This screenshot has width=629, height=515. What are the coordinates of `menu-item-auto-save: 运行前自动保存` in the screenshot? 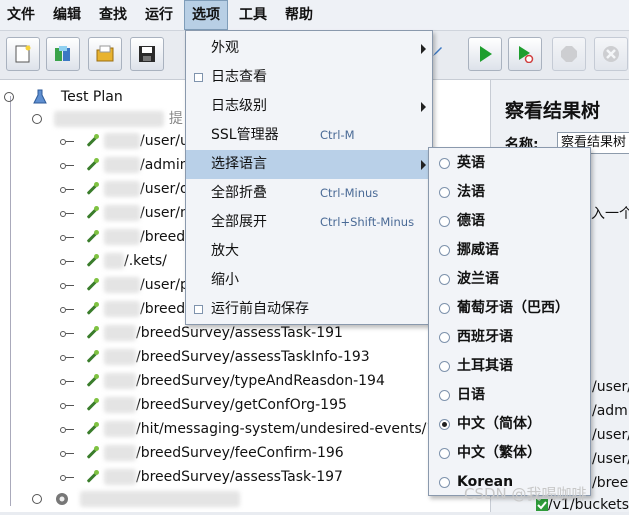 It's located at (309, 309).